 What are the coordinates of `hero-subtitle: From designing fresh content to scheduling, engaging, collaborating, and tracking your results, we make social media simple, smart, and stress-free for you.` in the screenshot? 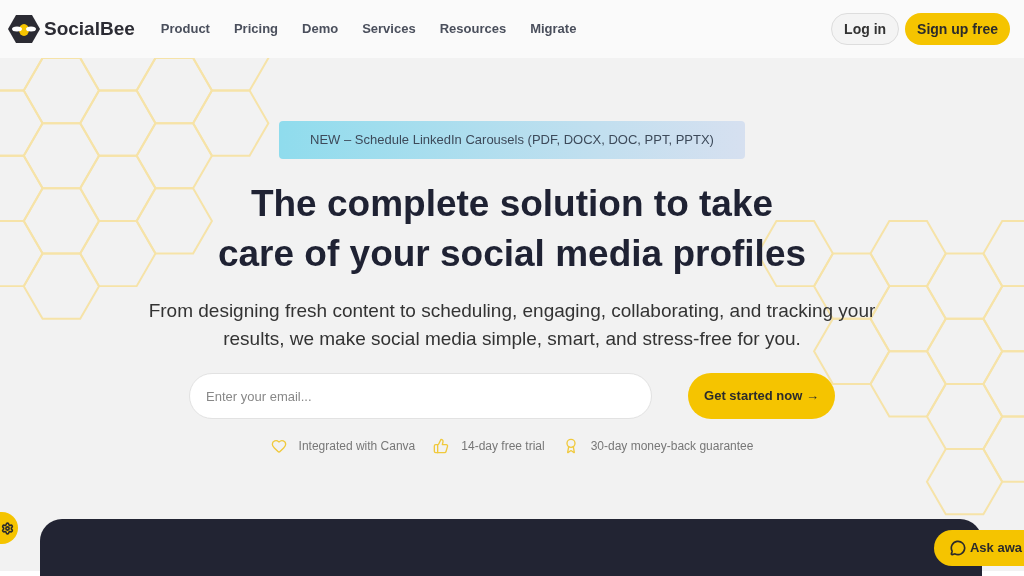 It's located at (512, 325).